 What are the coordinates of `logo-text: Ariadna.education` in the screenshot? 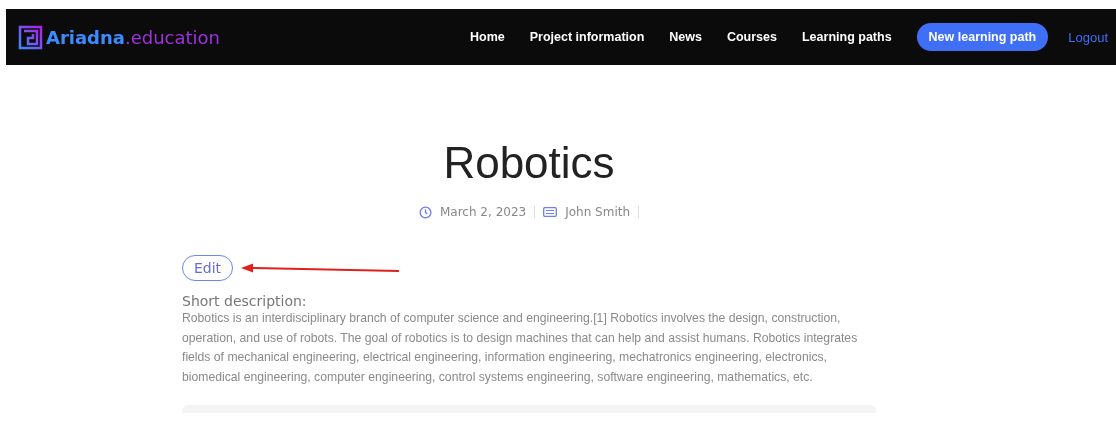 It's located at (133, 37).